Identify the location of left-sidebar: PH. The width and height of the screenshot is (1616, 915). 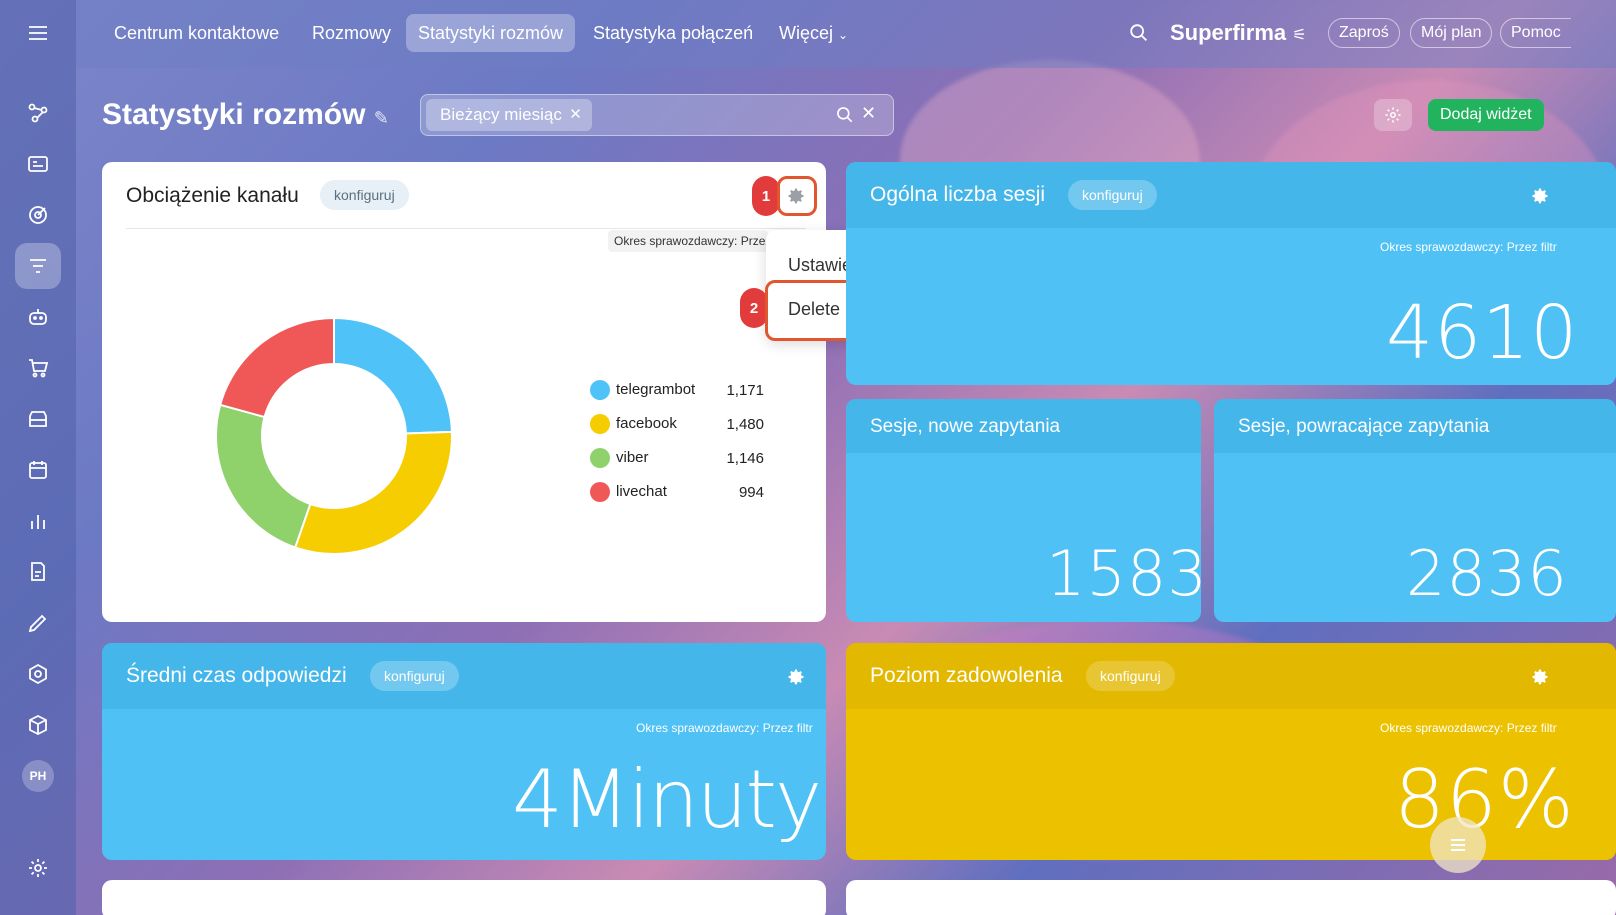
(38, 457).